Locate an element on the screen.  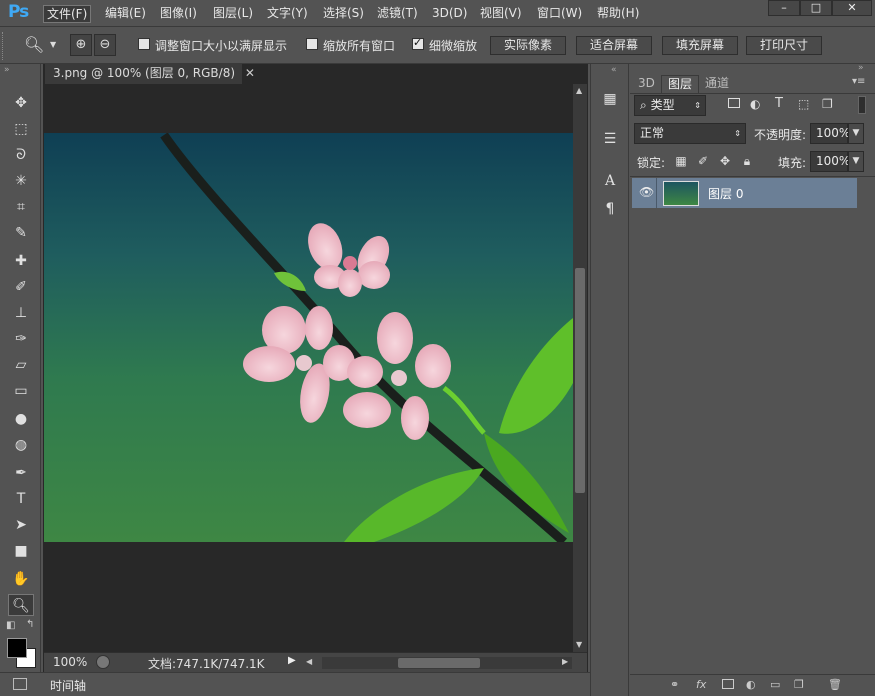
filter-adjustment-icon: ◐ is located at coordinates (755, 104).